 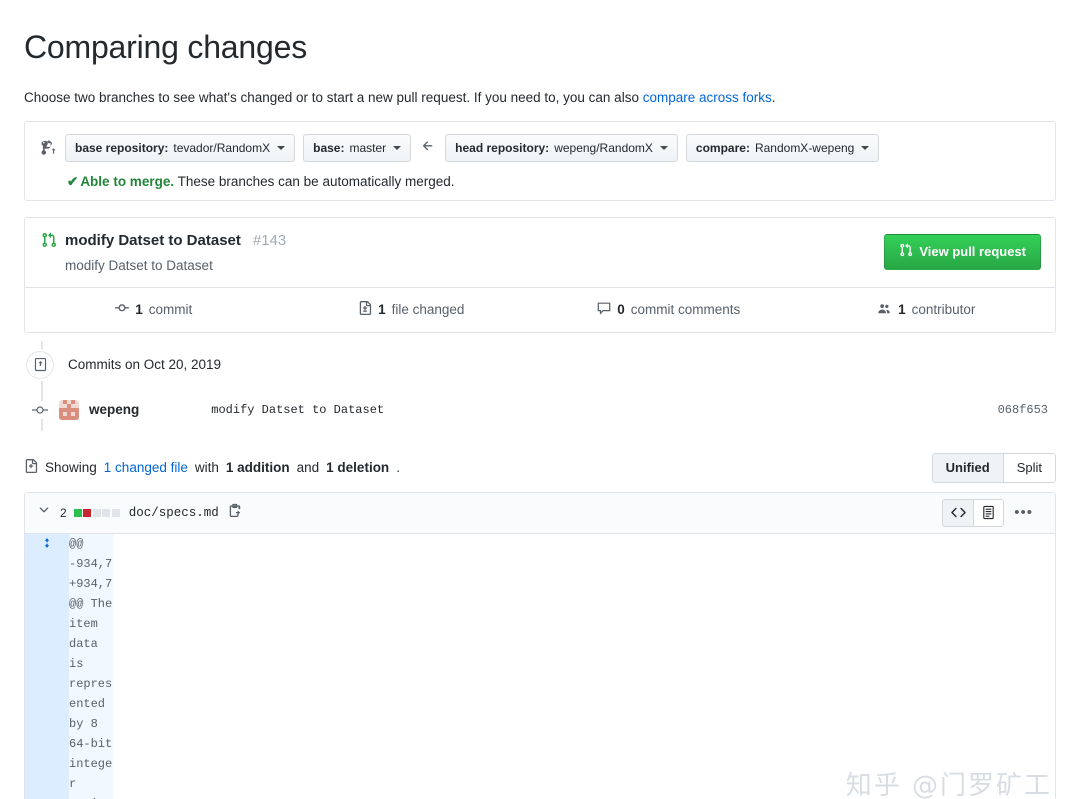 I want to click on pull-request-title: modify Datset to Dataset, so click(x=153, y=240).